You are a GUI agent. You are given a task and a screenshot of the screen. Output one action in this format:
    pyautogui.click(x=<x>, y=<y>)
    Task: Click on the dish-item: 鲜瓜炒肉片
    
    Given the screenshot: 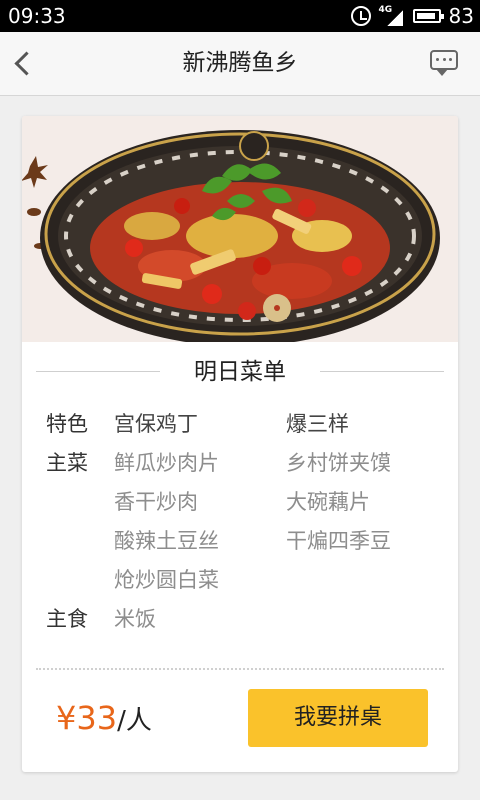 What is the action you would take?
    pyautogui.click(x=166, y=463)
    